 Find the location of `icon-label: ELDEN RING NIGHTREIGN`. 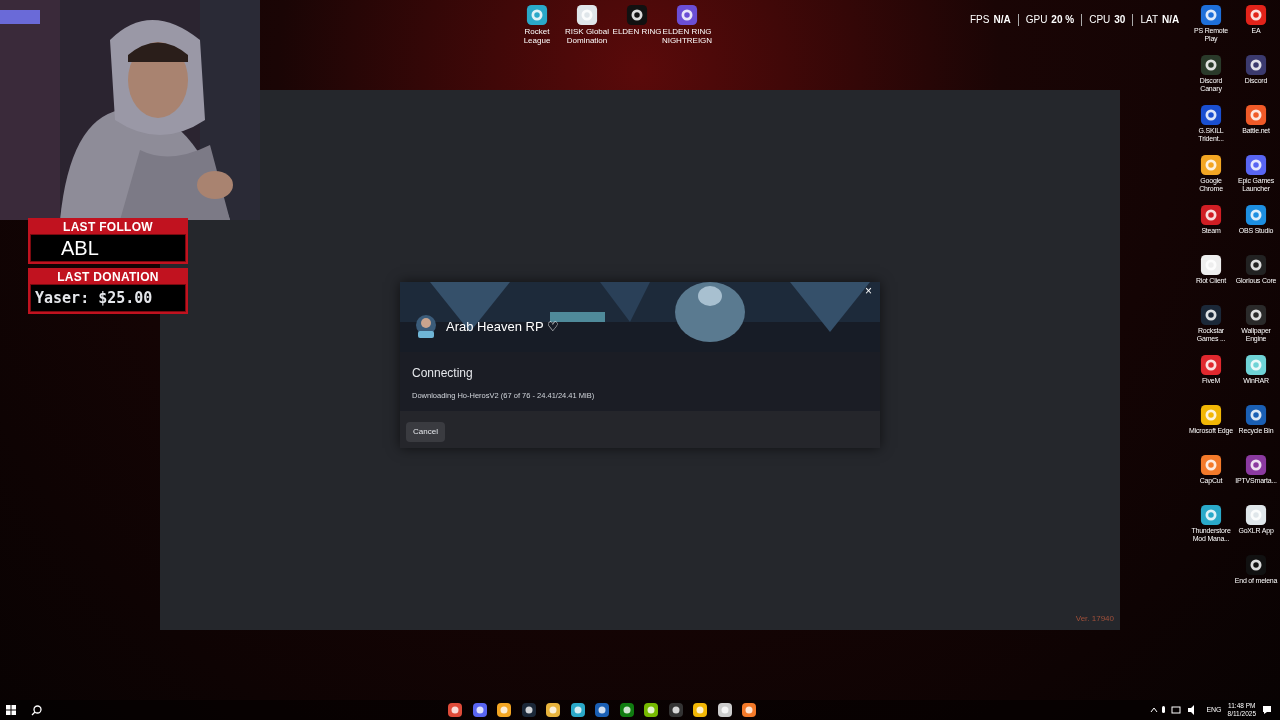

icon-label: ELDEN RING NIGHTREIGN is located at coordinates (687, 36).